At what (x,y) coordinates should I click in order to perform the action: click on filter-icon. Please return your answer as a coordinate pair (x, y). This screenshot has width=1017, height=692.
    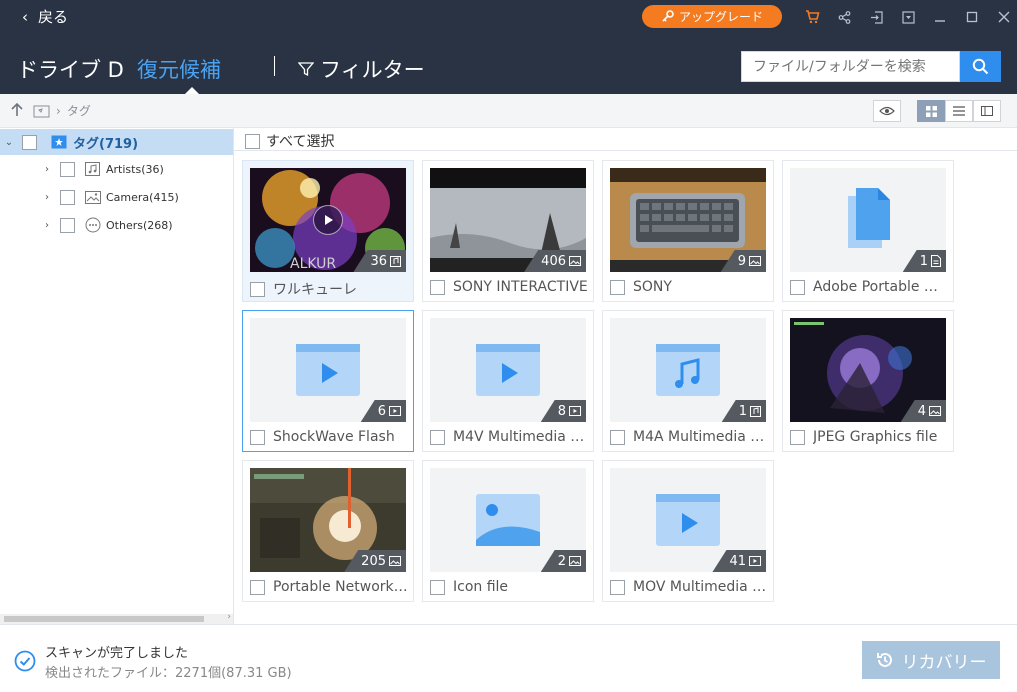
    Looking at the image, I should click on (306, 69).